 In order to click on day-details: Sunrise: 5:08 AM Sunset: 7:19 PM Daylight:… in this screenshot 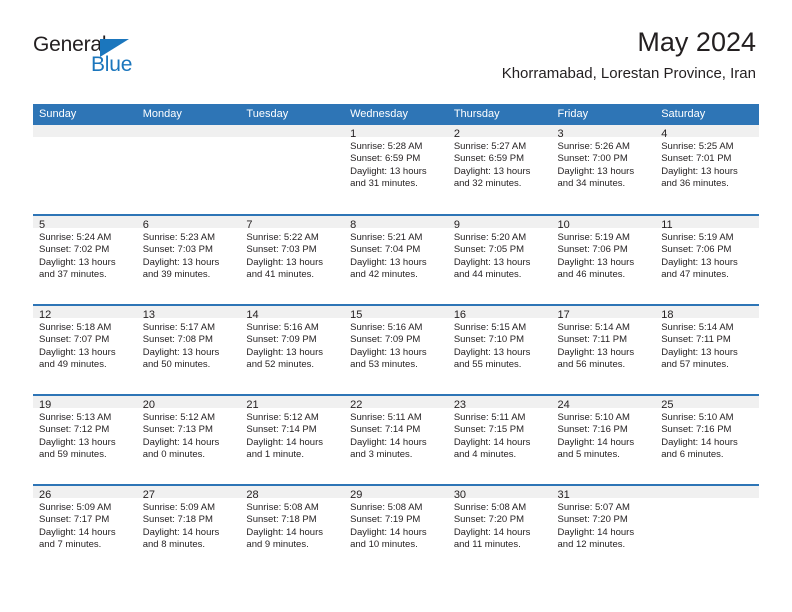, I will do `click(396, 525)`.